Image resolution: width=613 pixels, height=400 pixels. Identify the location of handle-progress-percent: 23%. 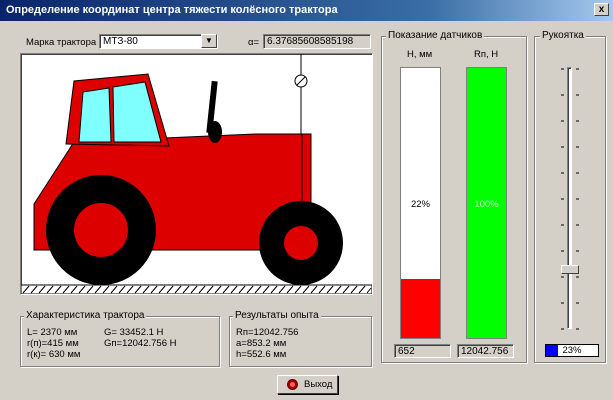
(572, 350).